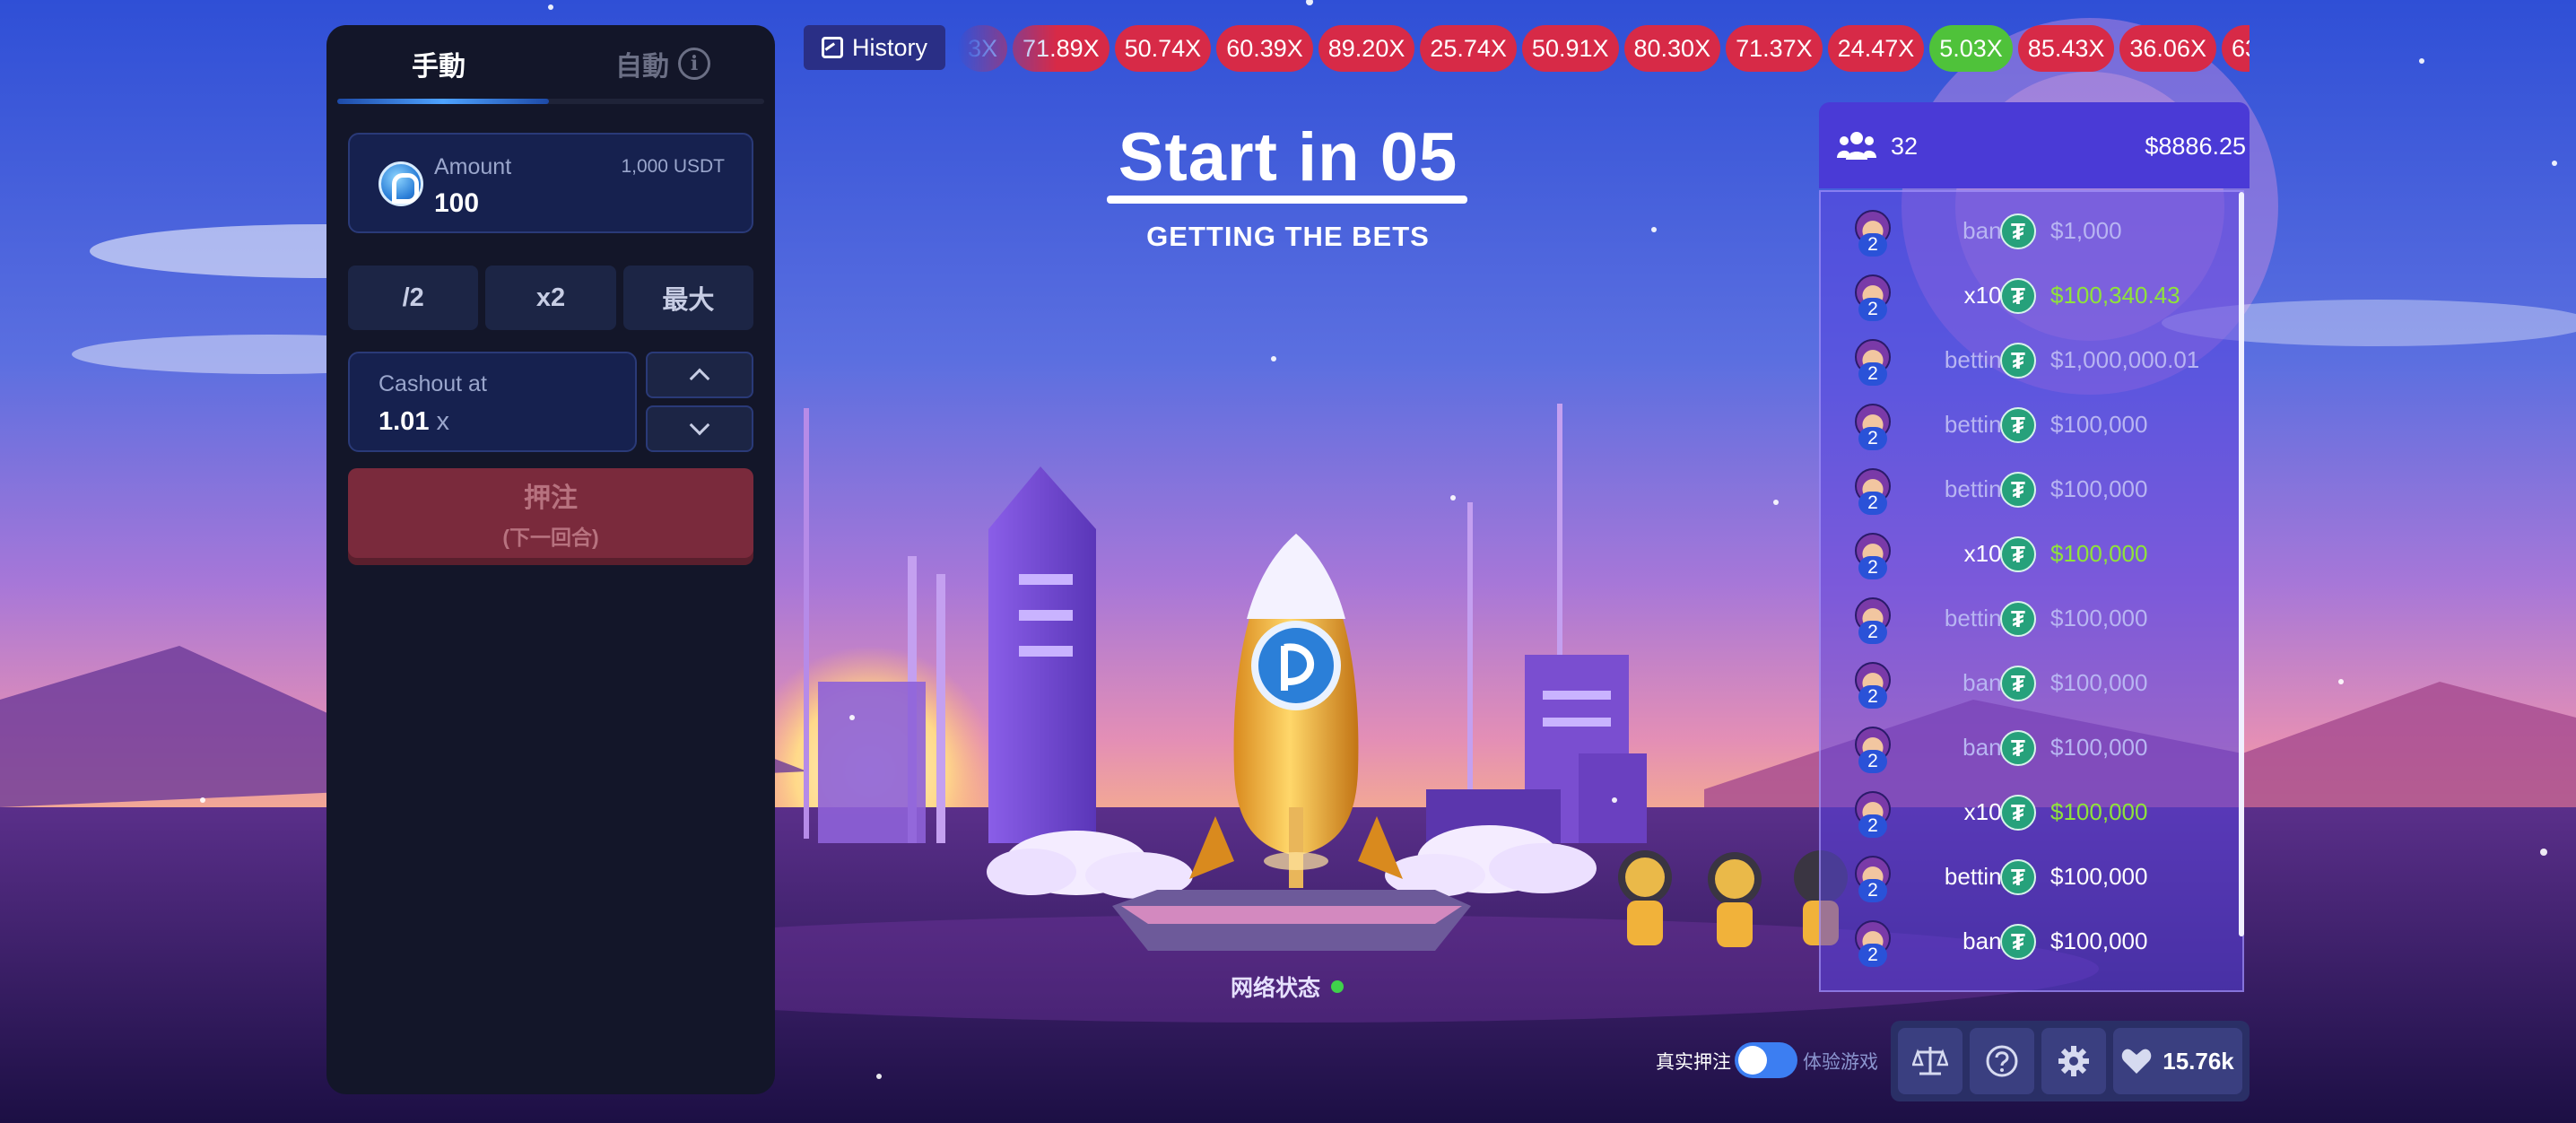 The height and width of the screenshot is (1123, 2576). I want to click on help-button, so click(2002, 1061).